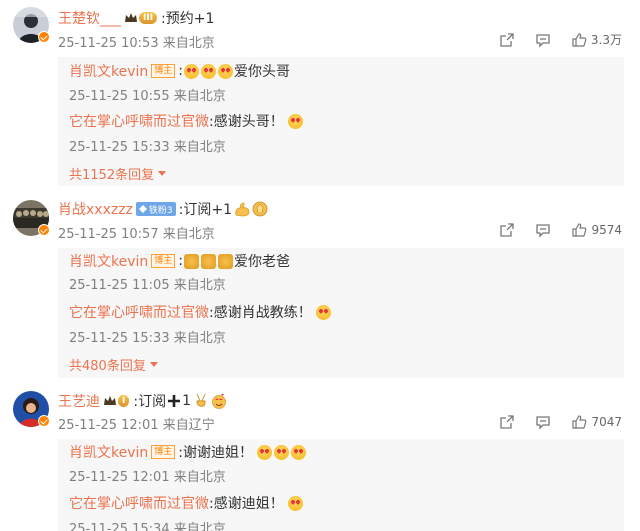  I want to click on reply-meta: 25-11-25 10:55 来自北京, so click(147, 96).